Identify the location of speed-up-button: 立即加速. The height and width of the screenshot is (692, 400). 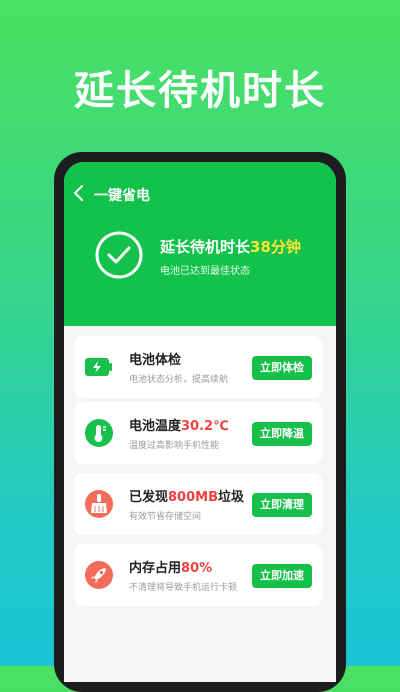
(282, 576).